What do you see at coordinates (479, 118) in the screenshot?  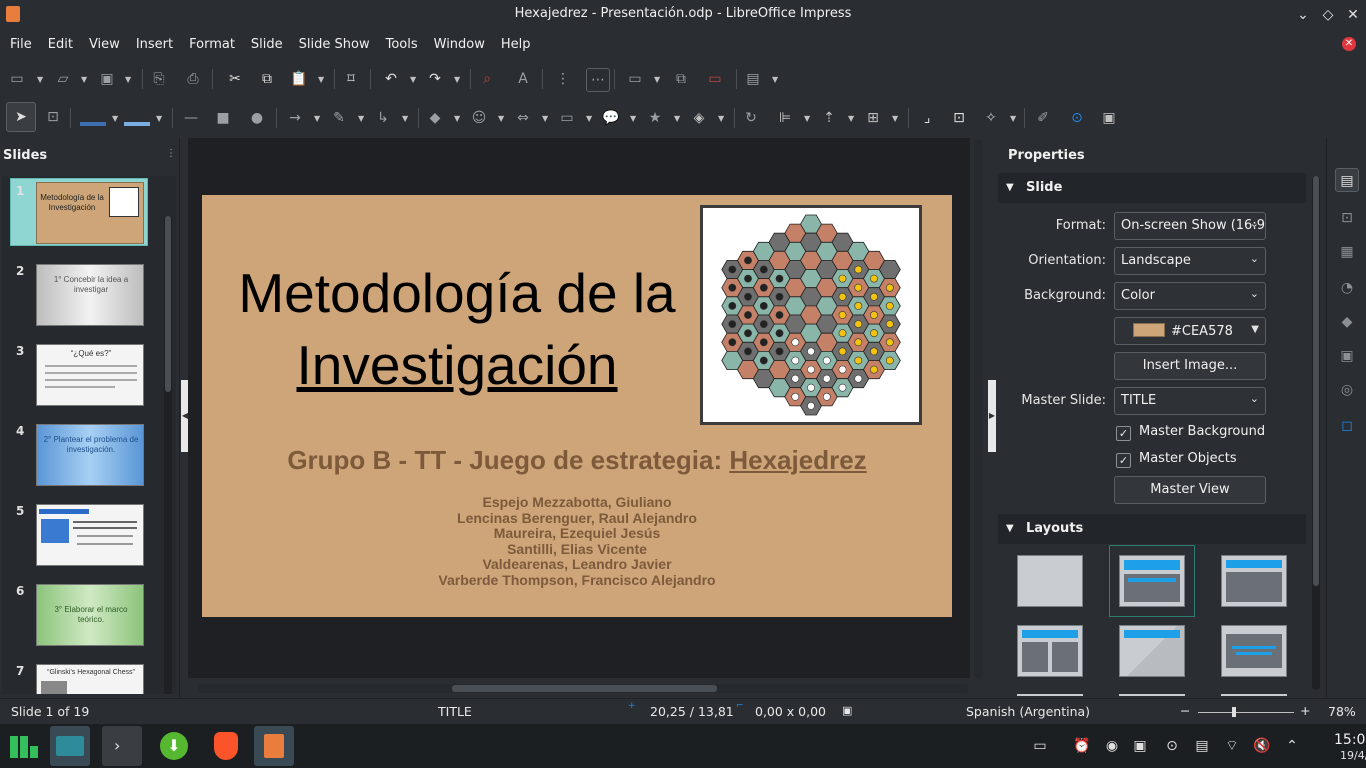 I see `symbol-shapes-icon: ☺` at bounding box center [479, 118].